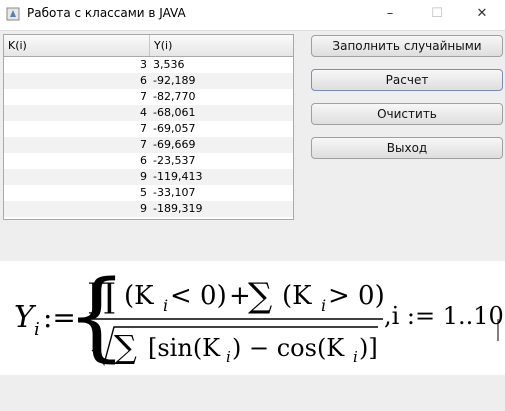  Describe the element at coordinates (148, 177) in the screenshot. I see `table-row: 9 -119,413` at that location.